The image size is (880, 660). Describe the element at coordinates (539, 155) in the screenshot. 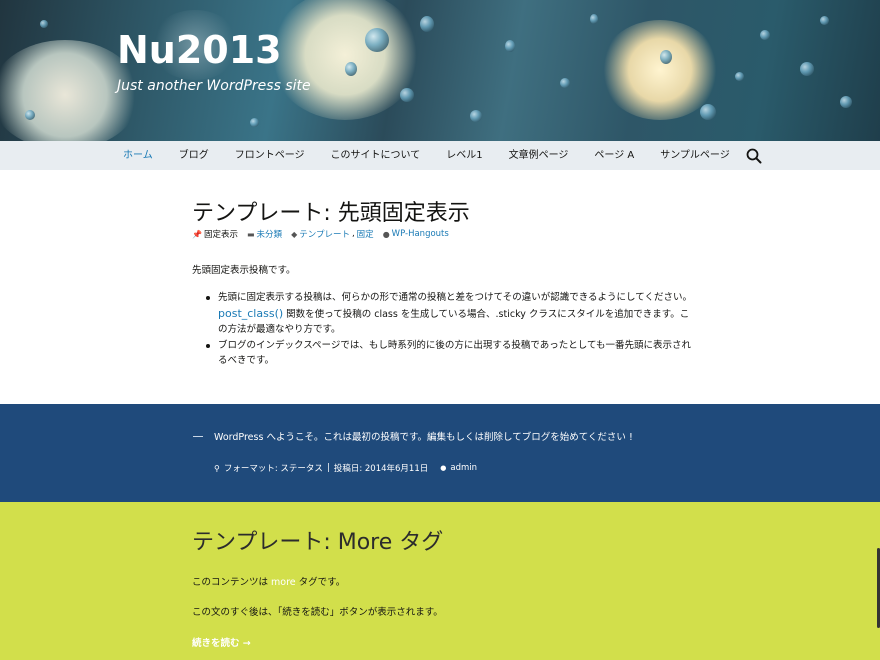

I see `nav-item-sample-text: 文章例ページ` at that location.